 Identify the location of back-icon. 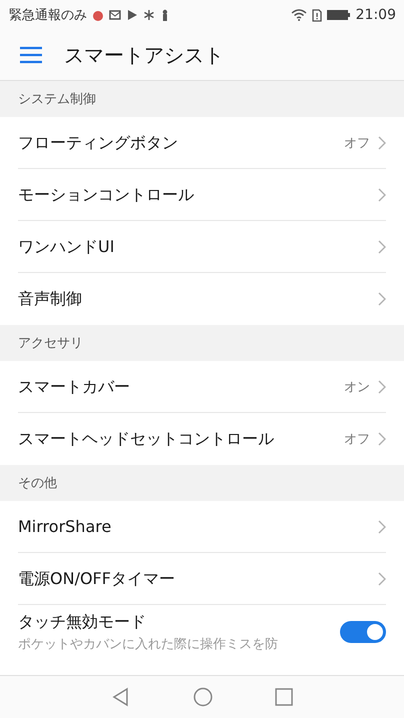
(121, 697).